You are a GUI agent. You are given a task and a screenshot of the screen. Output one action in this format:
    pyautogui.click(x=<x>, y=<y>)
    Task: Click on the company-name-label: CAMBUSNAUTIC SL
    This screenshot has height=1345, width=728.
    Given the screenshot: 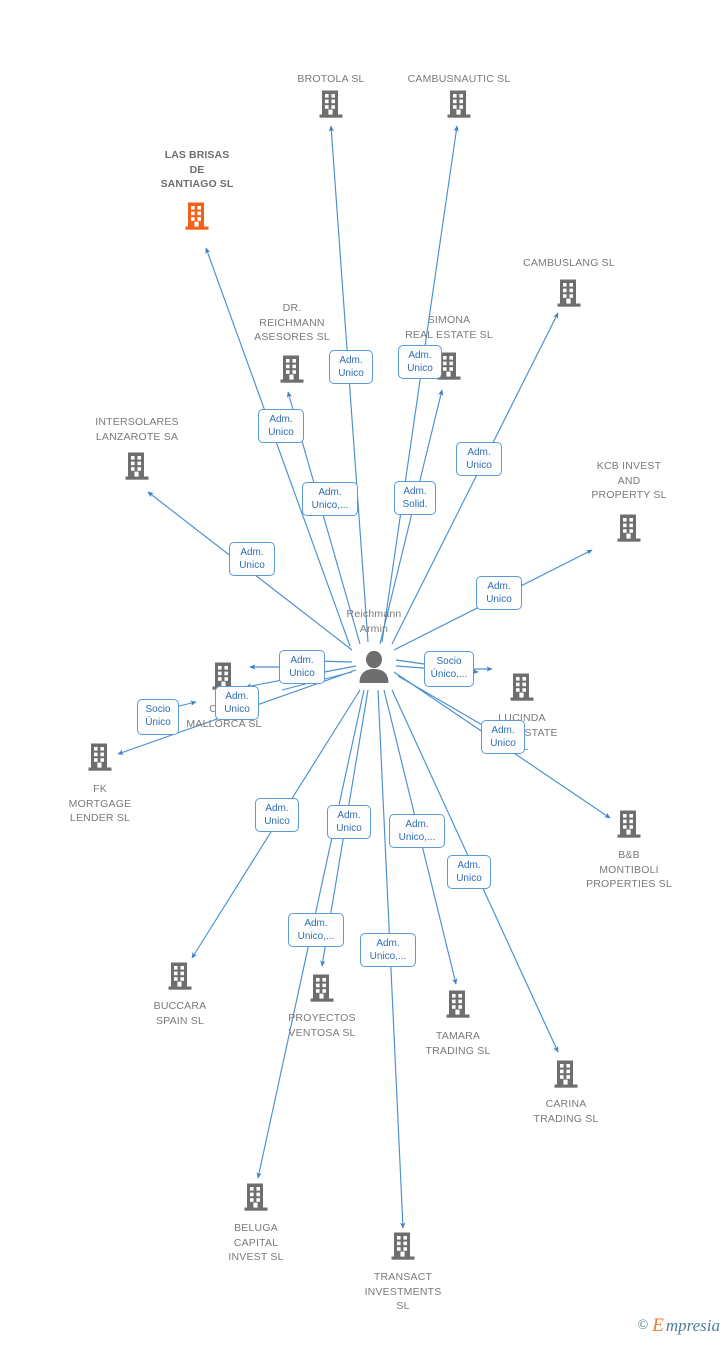 What is the action you would take?
    pyautogui.click(x=459, y=79)
    